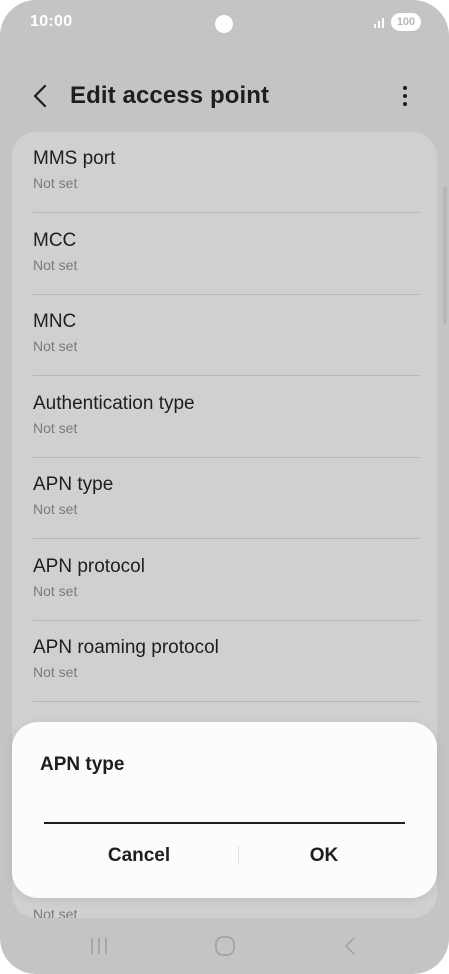 Image resolution: width=449 pixels, height=974 pixels. I want to click on status-bar: 10:00 100, so click(224, 24).